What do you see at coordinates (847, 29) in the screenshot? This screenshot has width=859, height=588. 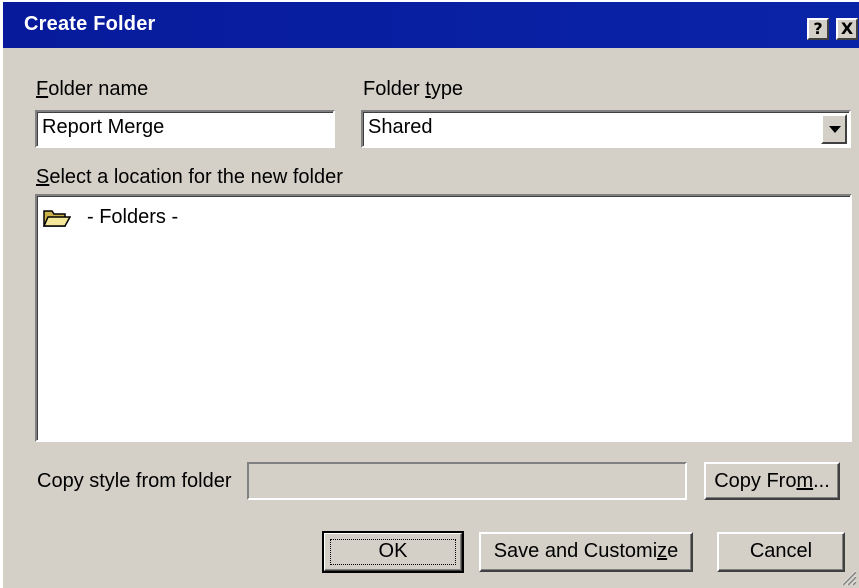 I see `close-button: X` at bounding box center [847, 29].